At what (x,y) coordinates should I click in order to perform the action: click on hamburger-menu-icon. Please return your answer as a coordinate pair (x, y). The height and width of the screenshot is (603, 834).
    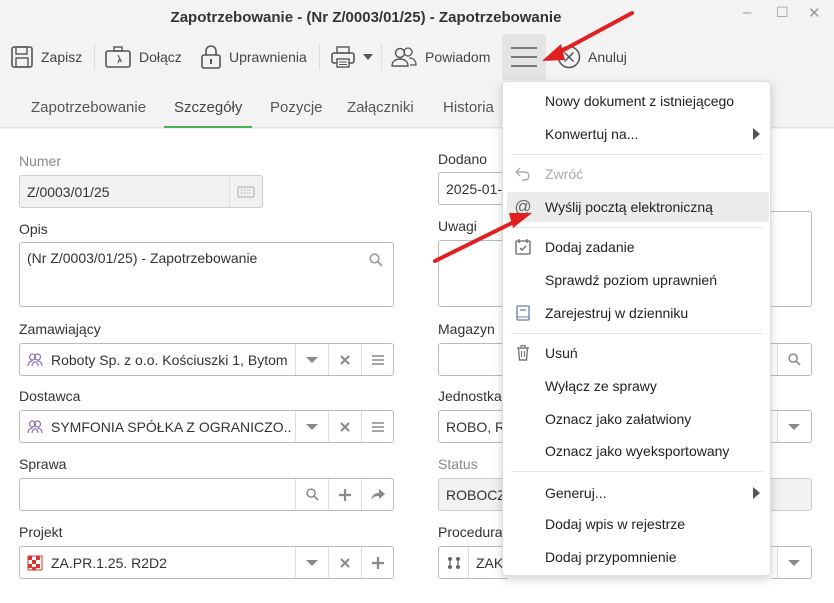
    Looking at the image, I should click on (524, 57).